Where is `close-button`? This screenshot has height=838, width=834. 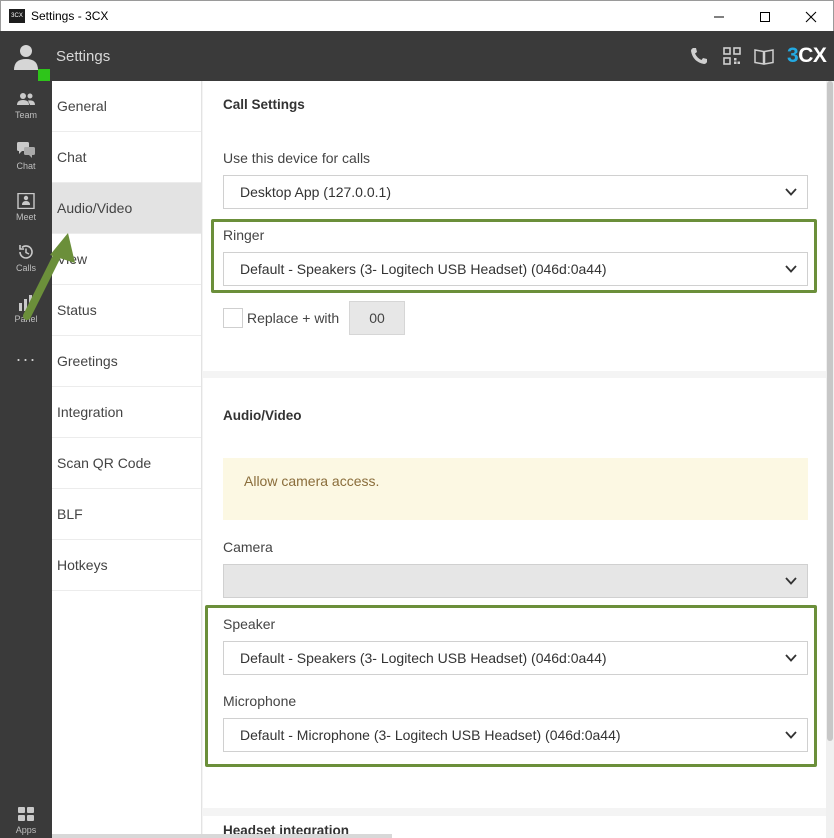
close-button is located at coordinates (811, 16).